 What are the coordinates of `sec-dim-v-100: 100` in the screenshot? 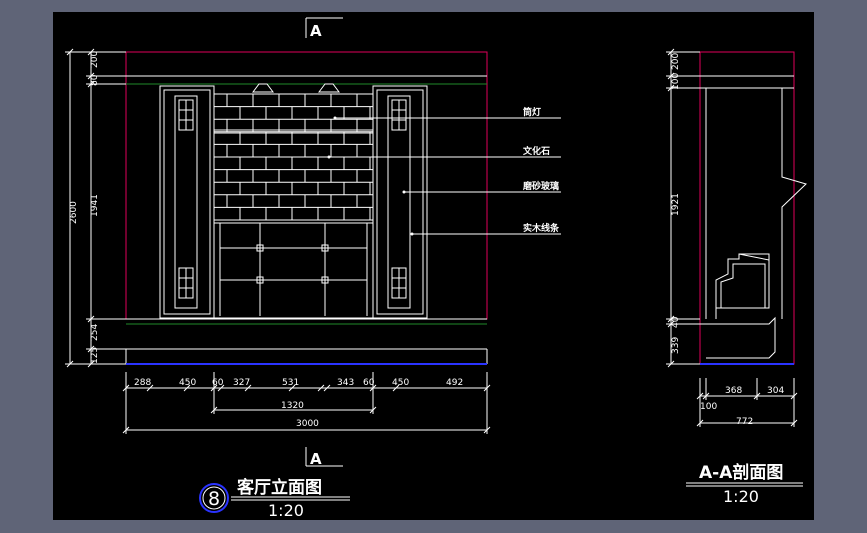 It's located at (676, 81).